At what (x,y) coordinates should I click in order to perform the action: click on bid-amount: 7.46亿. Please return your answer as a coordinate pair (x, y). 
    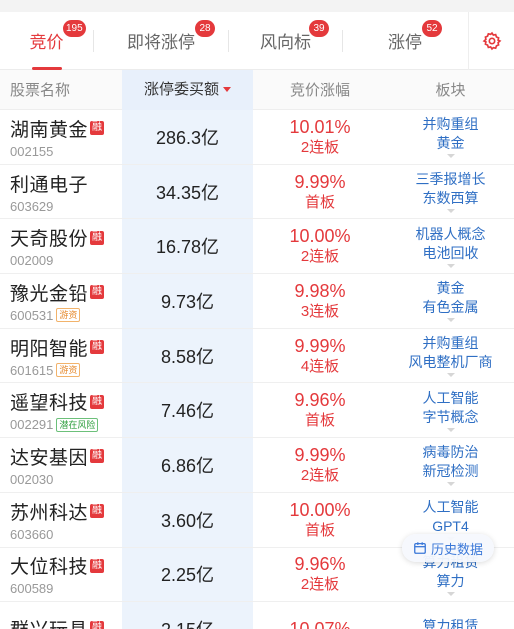
    Looking at the image, I should click on (187, 411).